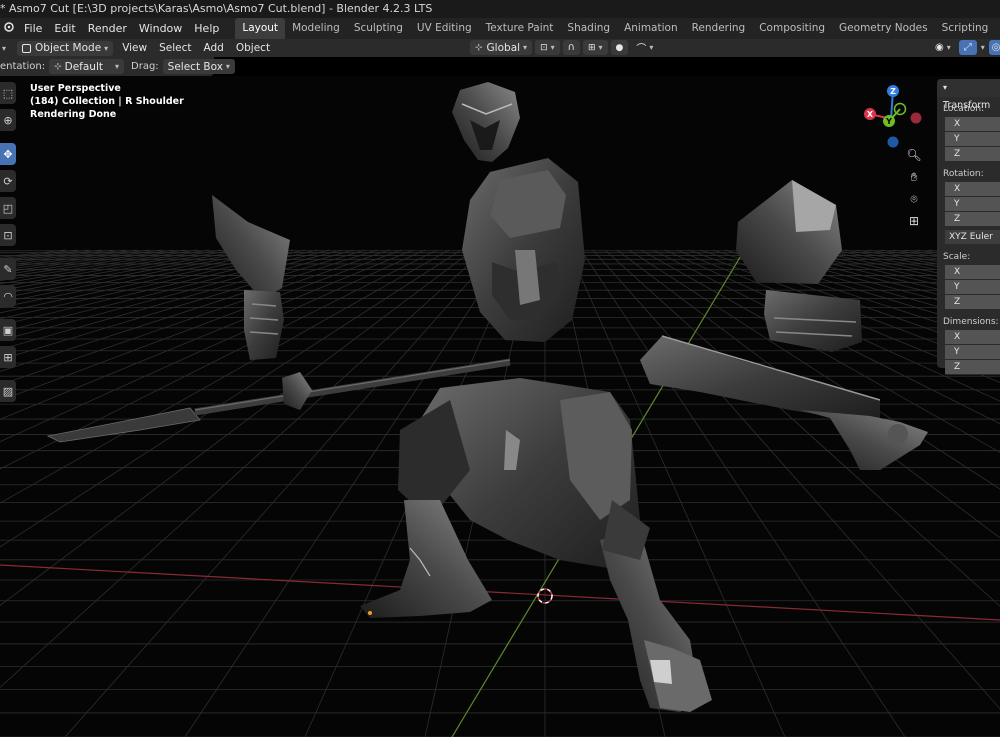 This screenshot has height=737, width=1000. I want to click on tool-settings-bar: entation: ⊹ Default ▾ Drag: Select Box ▾, so click(117, 66).